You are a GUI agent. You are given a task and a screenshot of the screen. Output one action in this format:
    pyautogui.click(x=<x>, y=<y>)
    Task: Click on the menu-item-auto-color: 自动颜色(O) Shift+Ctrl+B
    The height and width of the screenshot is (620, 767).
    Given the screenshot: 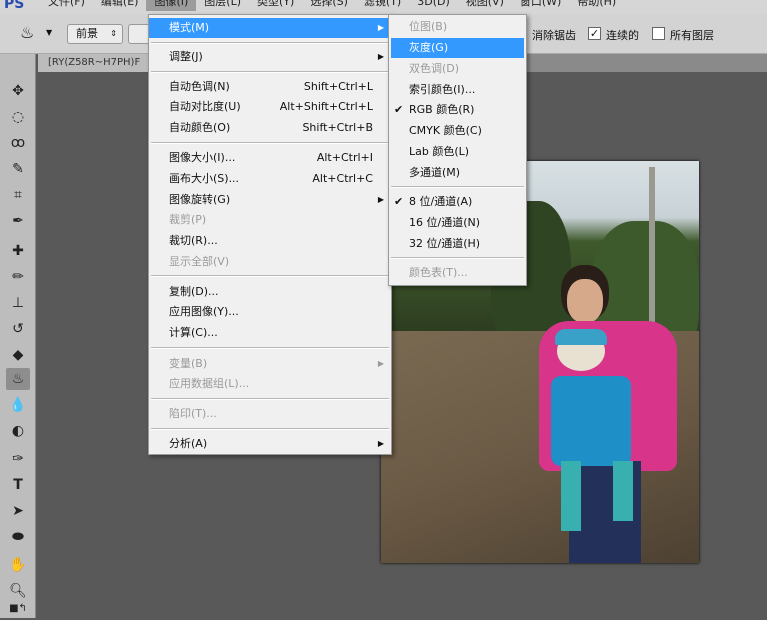 What is the action you would take?
    pyautogui.click(x=270, y=128)
    